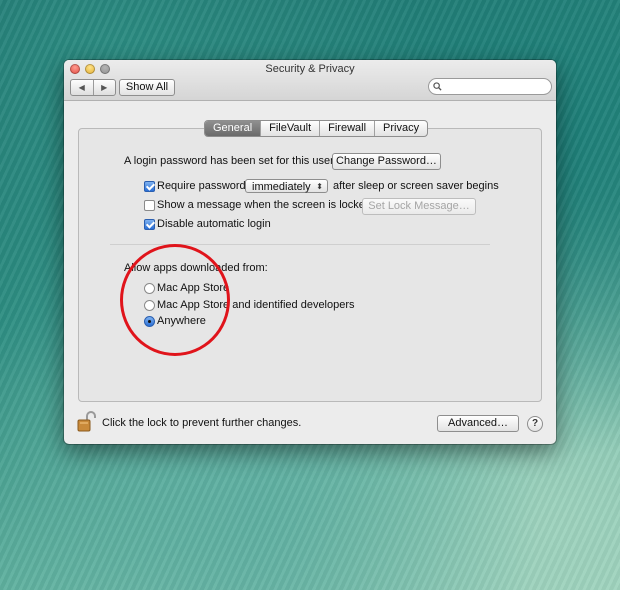 This screenshot has height=590, width=620. What do you see at coordinates (437, 87) in the screenshot?
I see `search-icon` at bounding box center [437, 87].